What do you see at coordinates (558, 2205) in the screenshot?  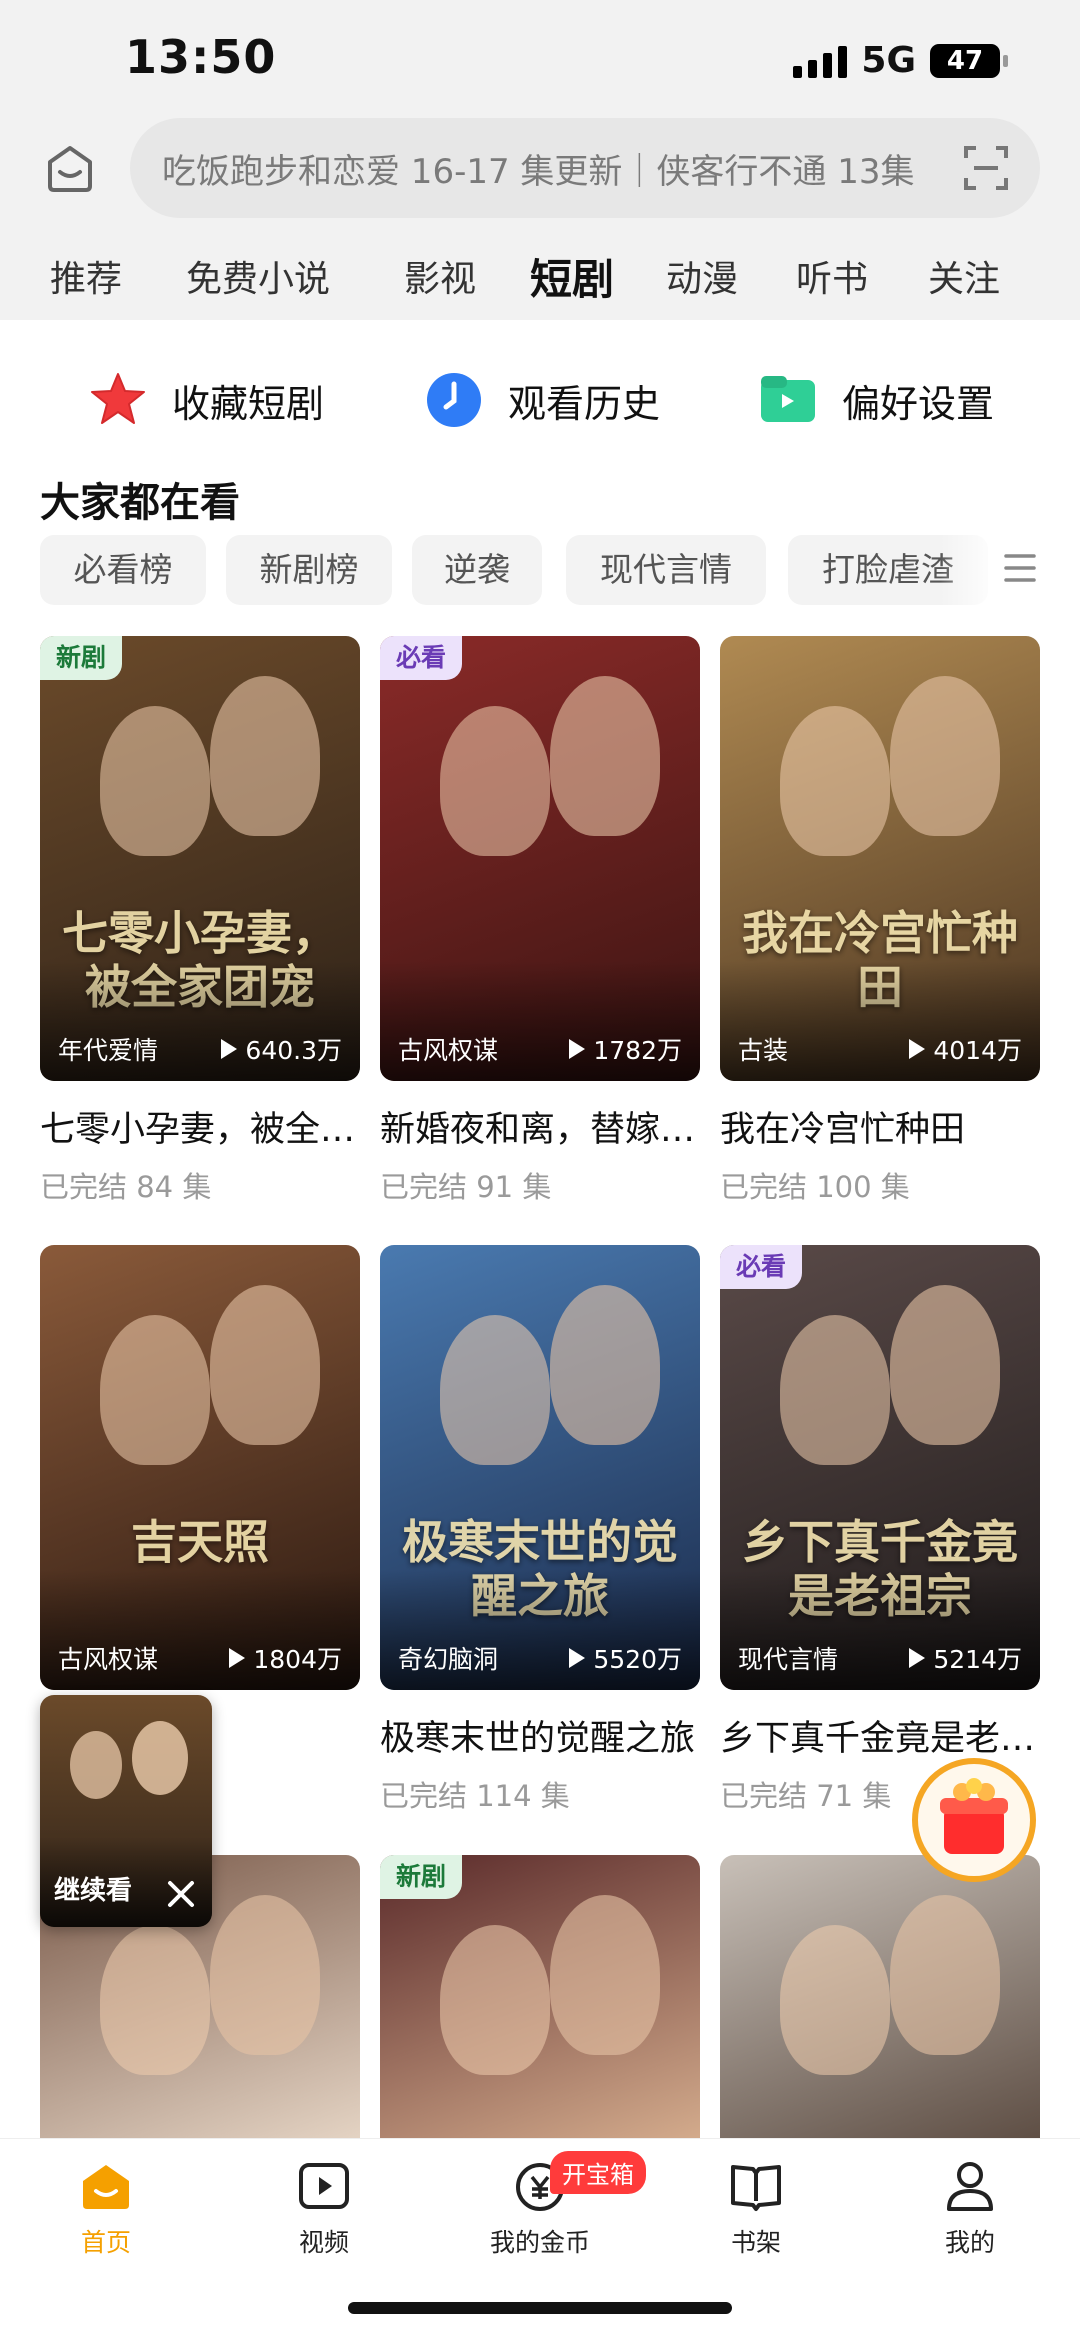 I see `nav-coins: 我的金币 开宝箱` at bounding box center [558, 2205].